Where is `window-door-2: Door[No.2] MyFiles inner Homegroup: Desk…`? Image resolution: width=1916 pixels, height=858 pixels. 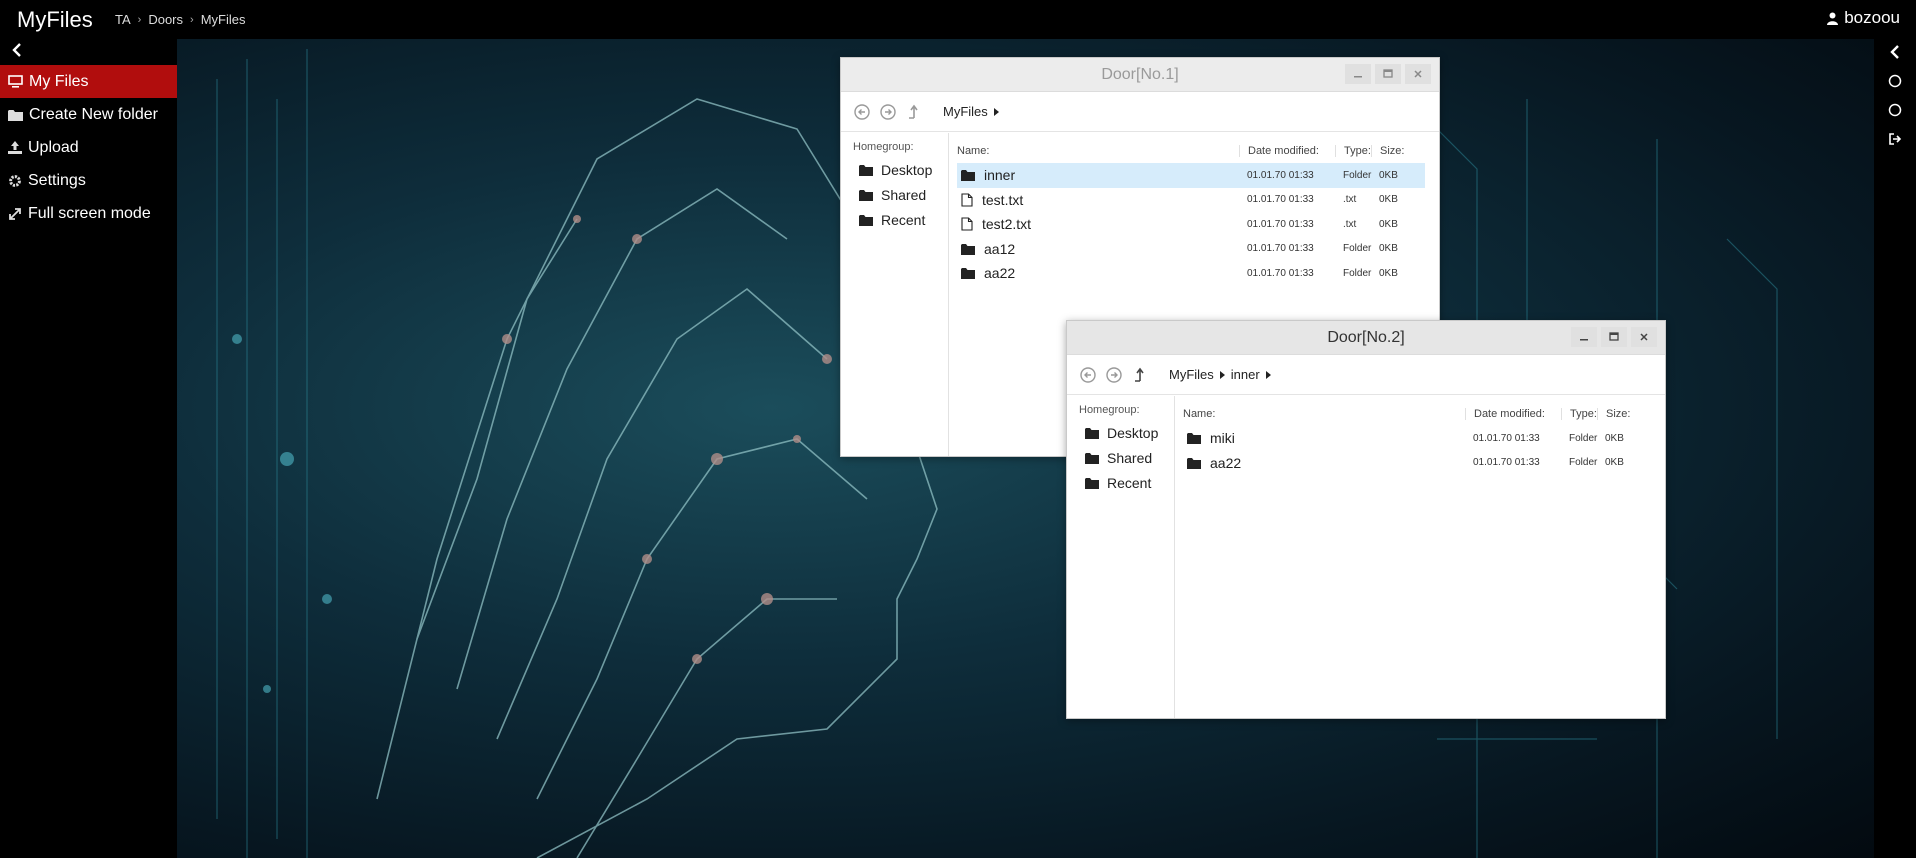
window-door-2: Door[No.2] MyFiles inner Homegroup: Desk… is located at coordinates (1366, 519).